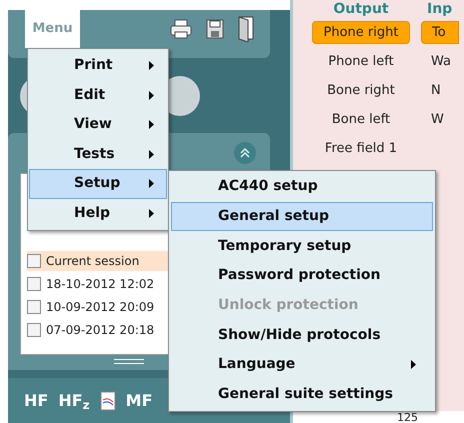 The height and width of the screenshot is (423, 464). I want to click on output-option: Phone right, so click(361, 32).